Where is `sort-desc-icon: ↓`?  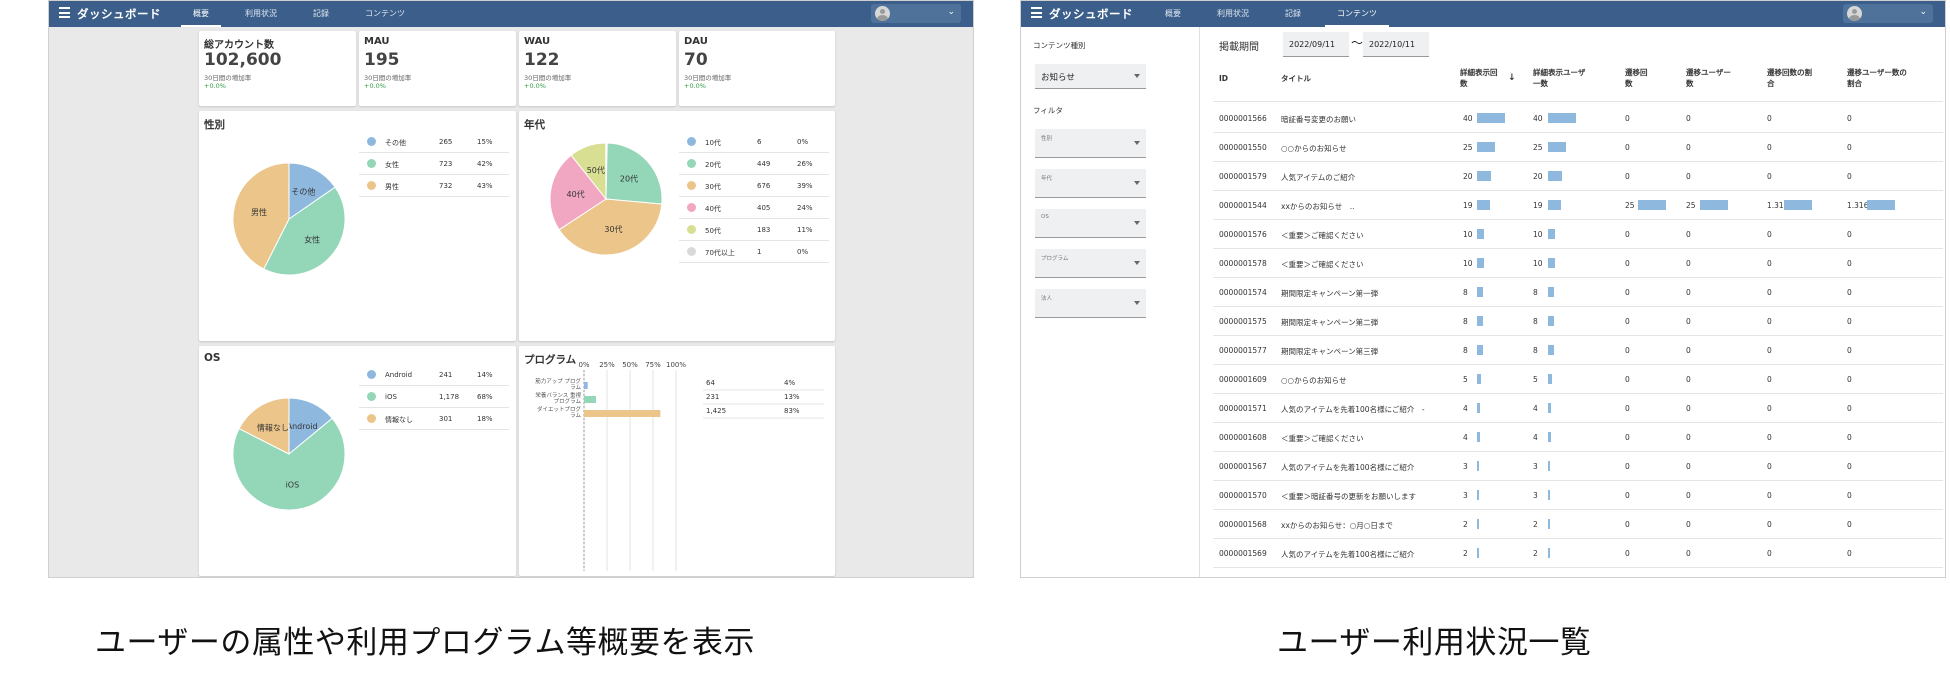 sort-desc-icon: ↓ is located at coordinates (1512, 78).